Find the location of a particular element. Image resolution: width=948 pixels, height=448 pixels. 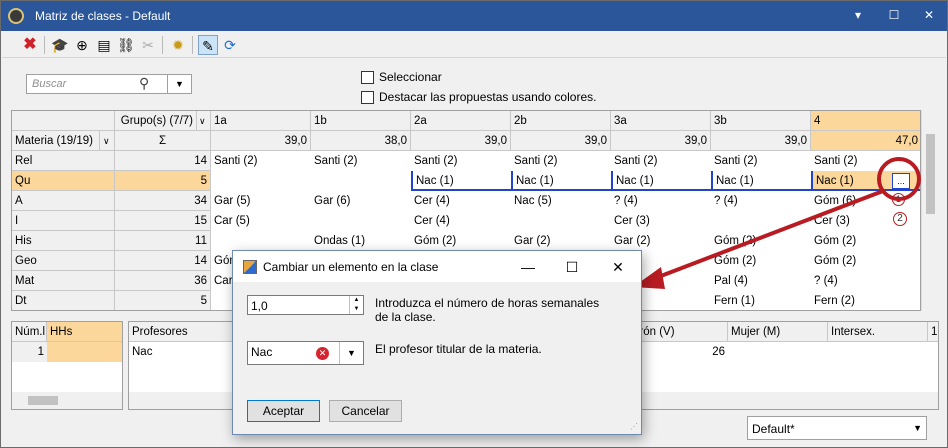

annotation-circle is located at coordinates (899, 179).